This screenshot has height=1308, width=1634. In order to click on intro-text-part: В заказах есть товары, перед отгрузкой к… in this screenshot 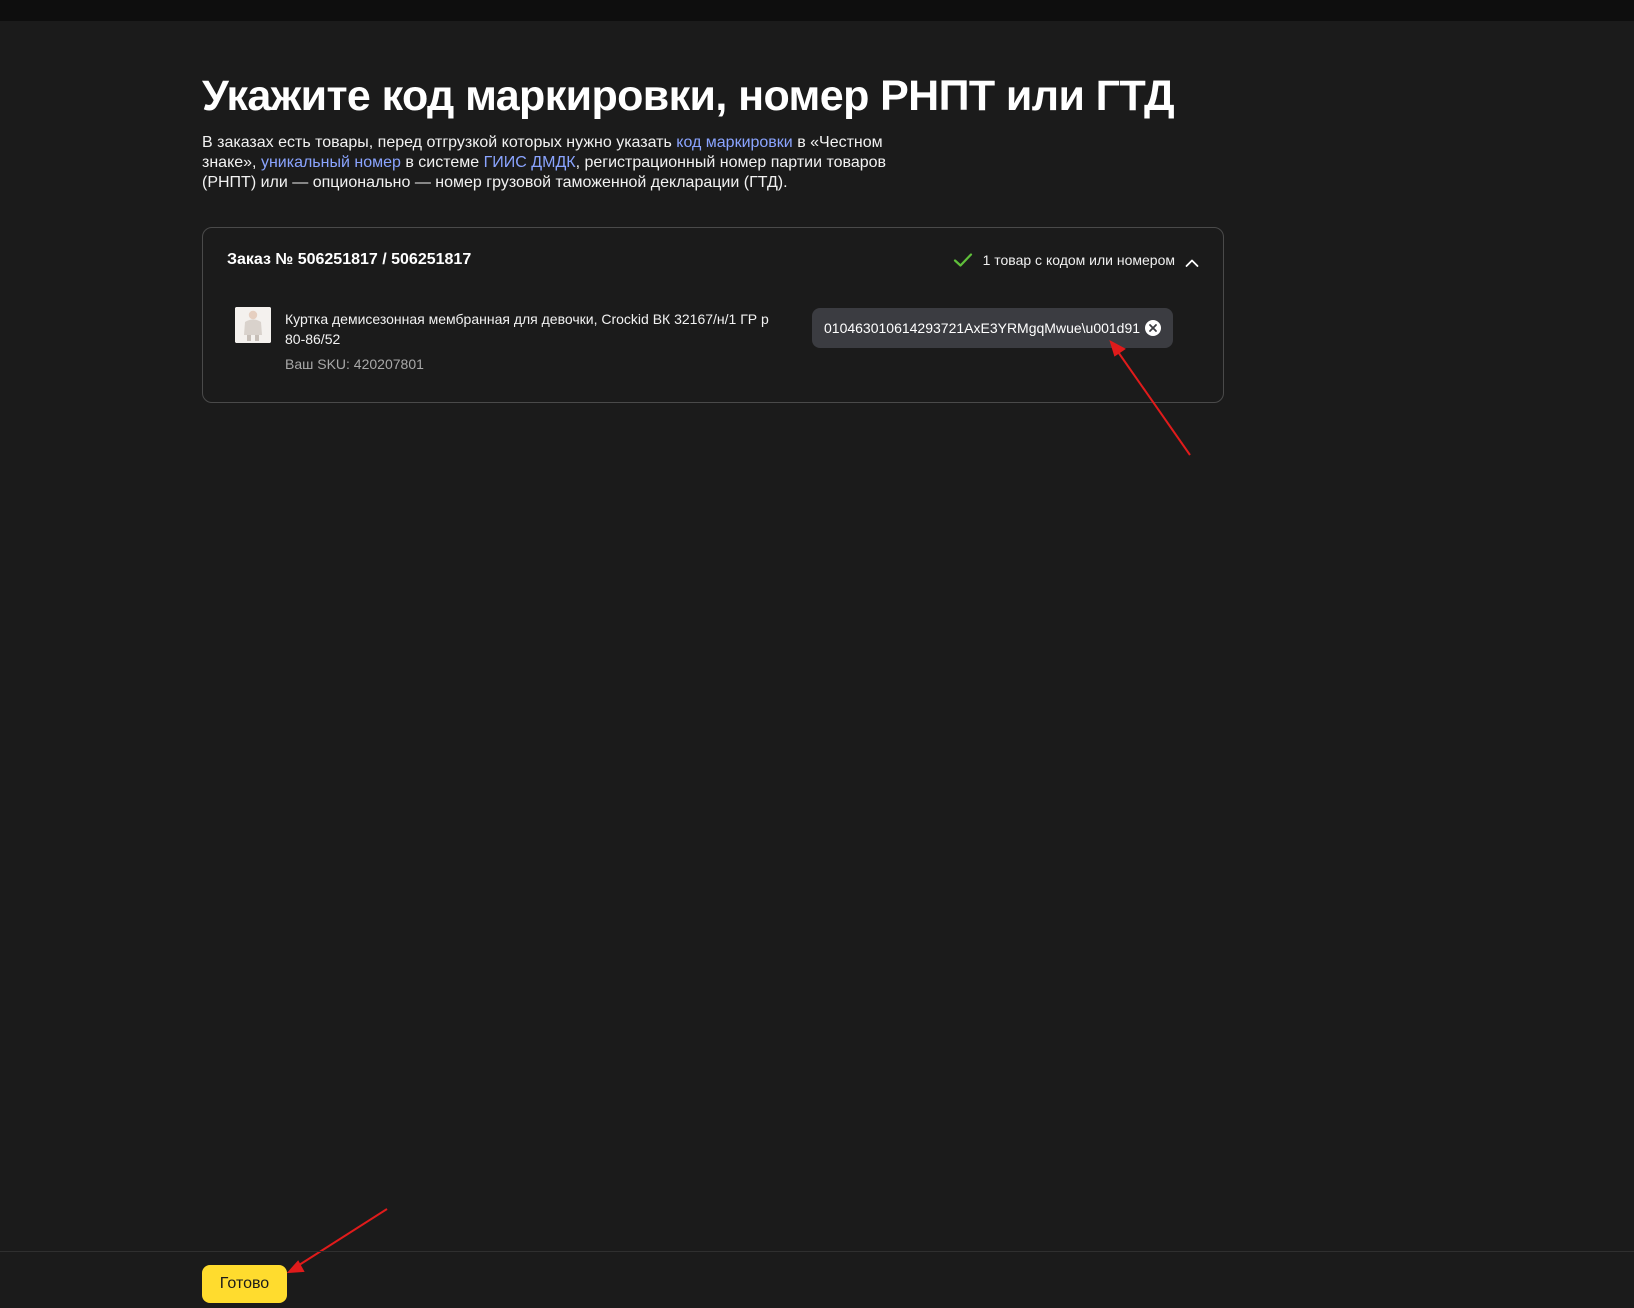, I will do `click(439, 142)`.